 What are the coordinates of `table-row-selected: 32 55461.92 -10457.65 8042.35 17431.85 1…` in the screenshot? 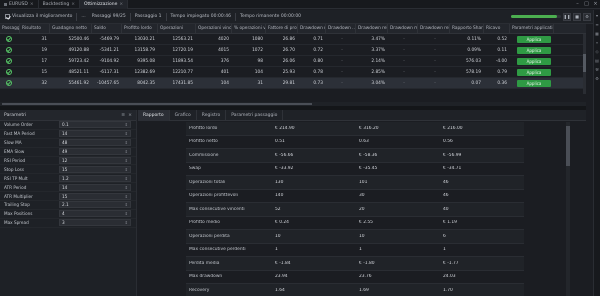 It's located at (293, 83).